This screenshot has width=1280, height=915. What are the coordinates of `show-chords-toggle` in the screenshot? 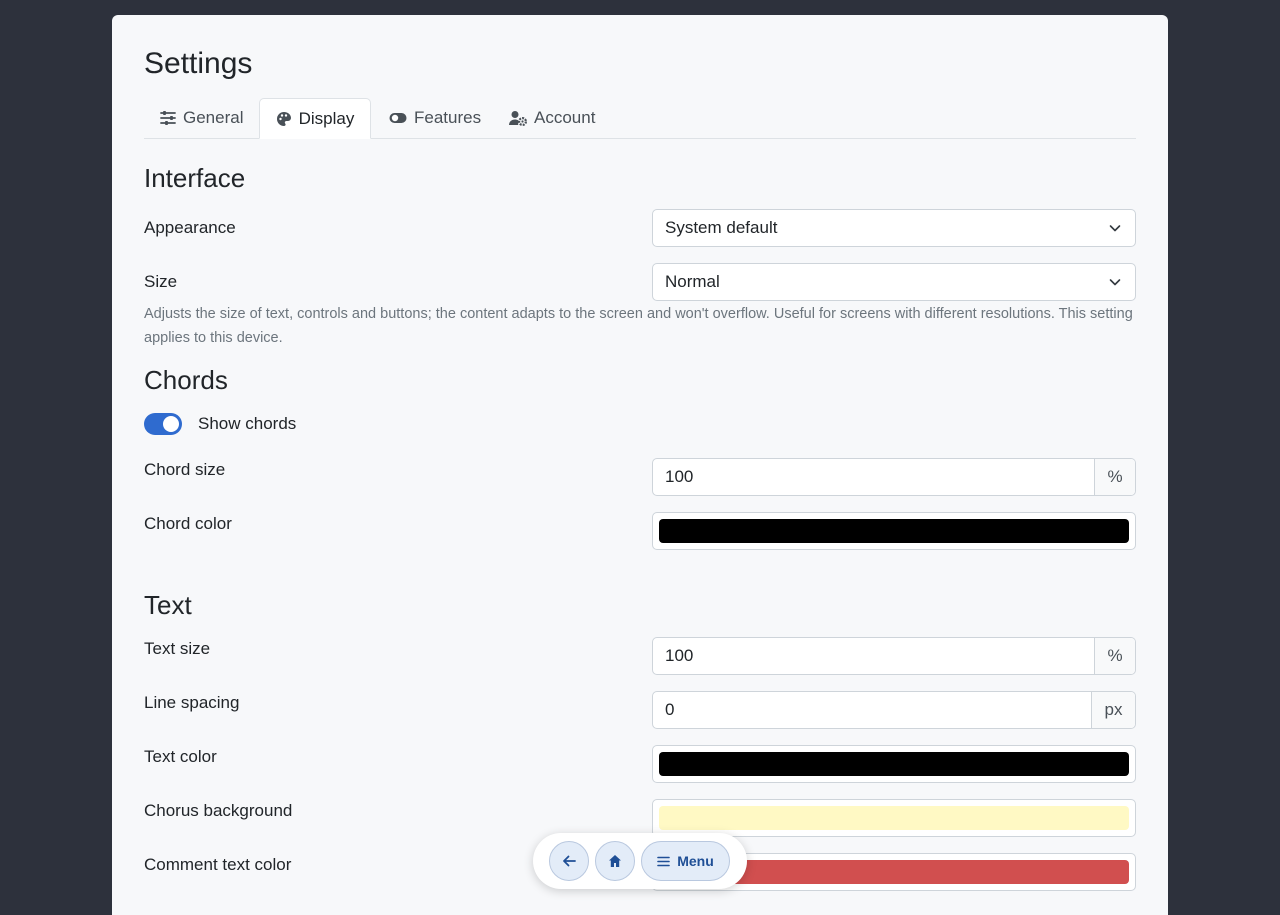 It's located at (163, 424).